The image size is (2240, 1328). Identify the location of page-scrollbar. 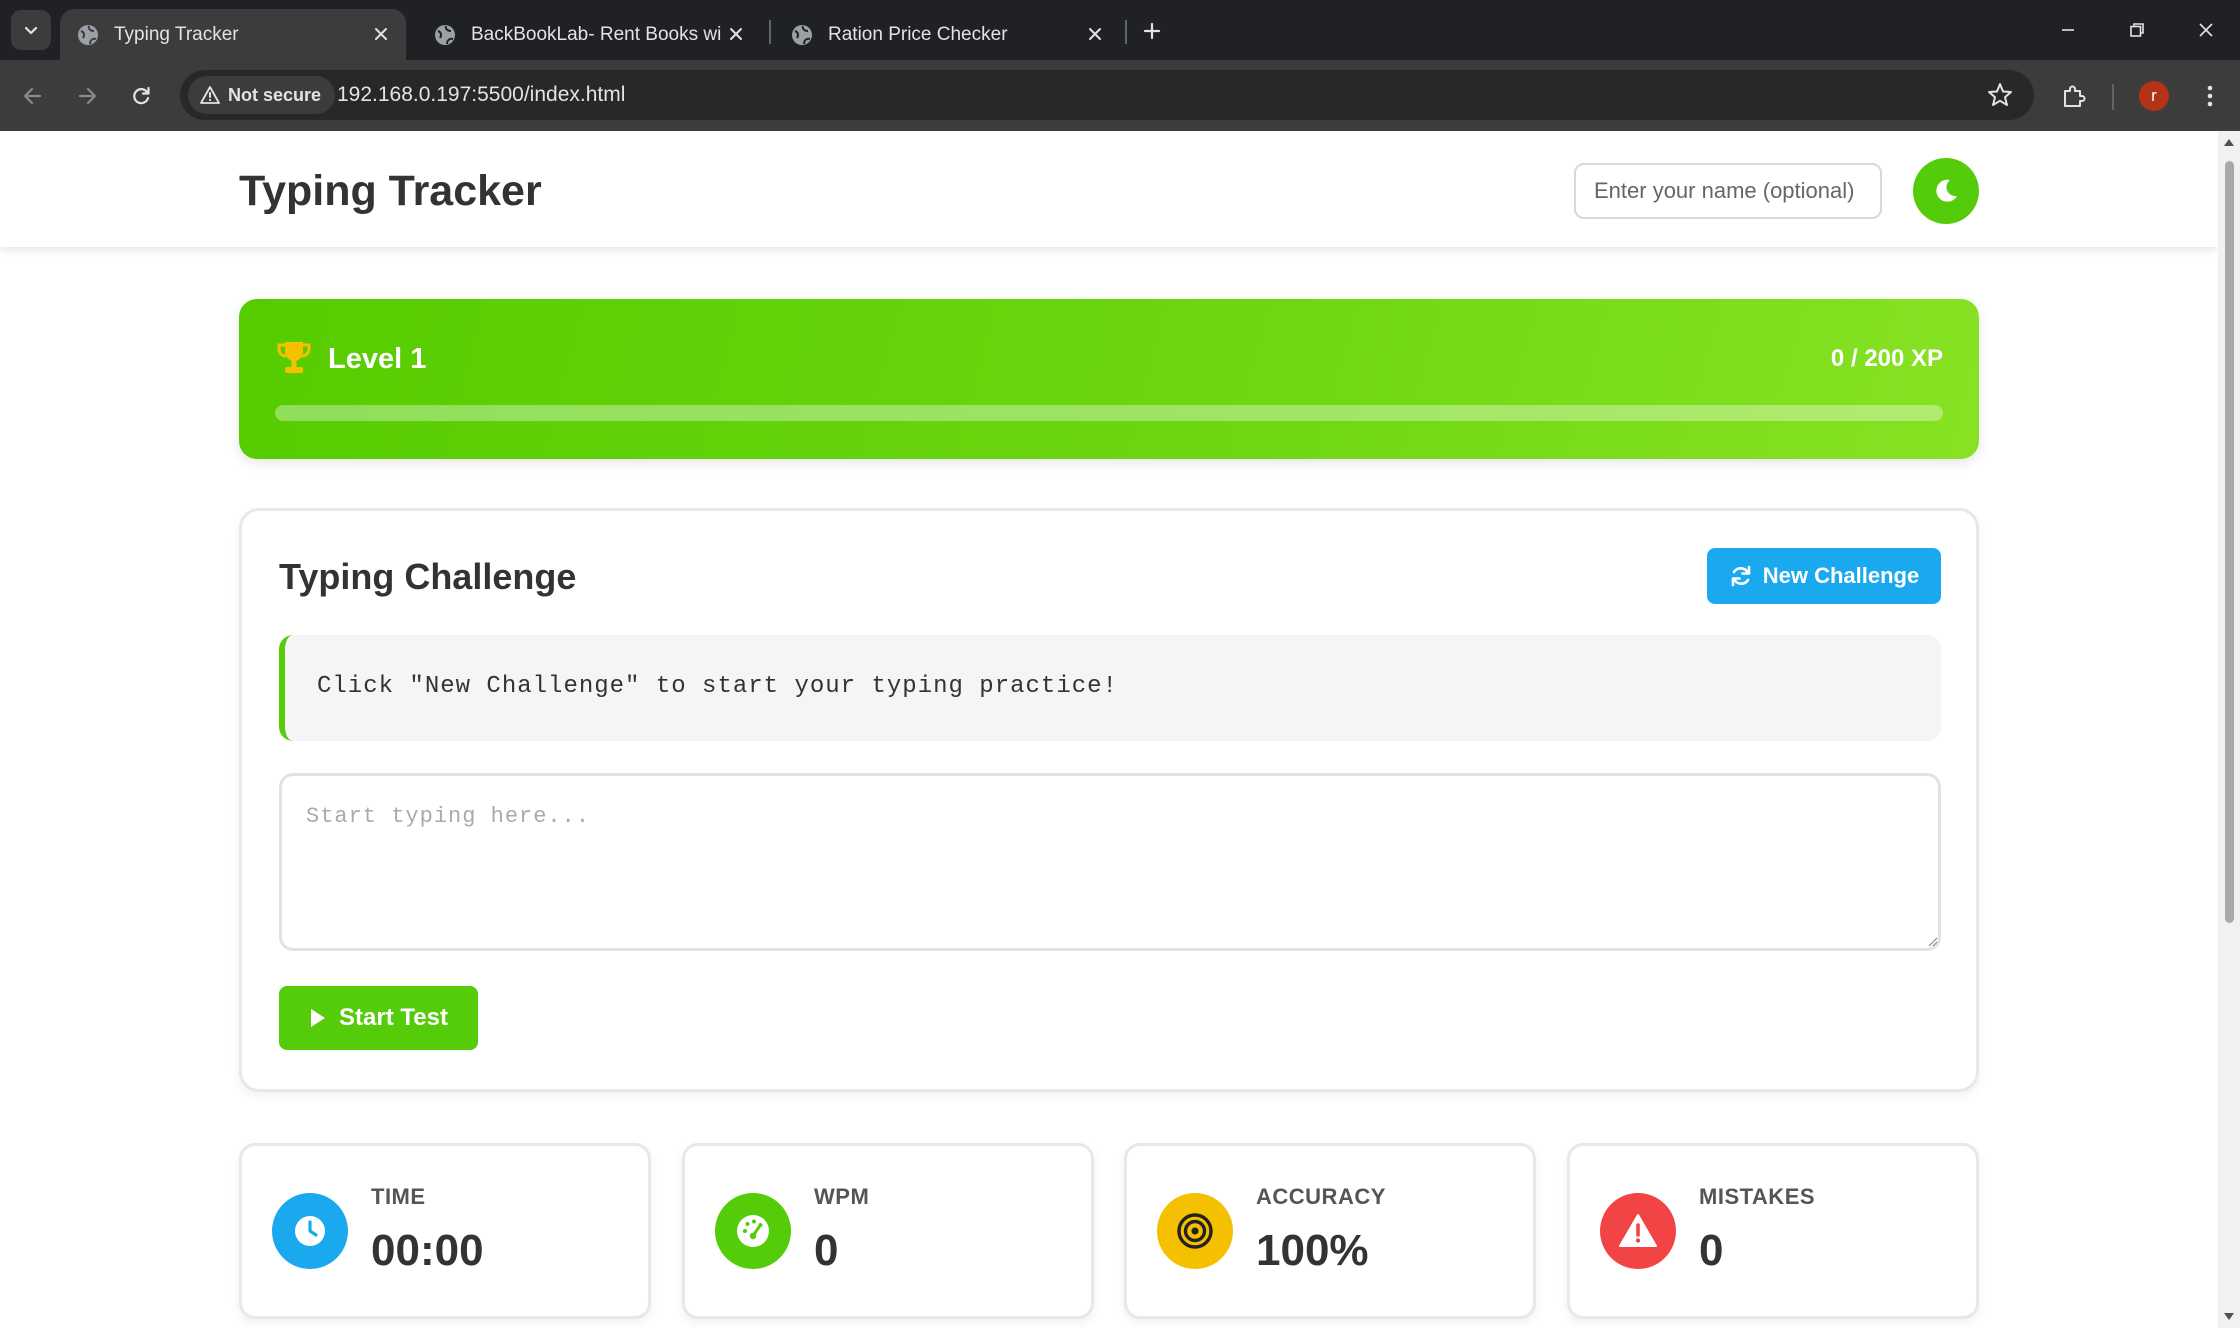
(2229, 729).